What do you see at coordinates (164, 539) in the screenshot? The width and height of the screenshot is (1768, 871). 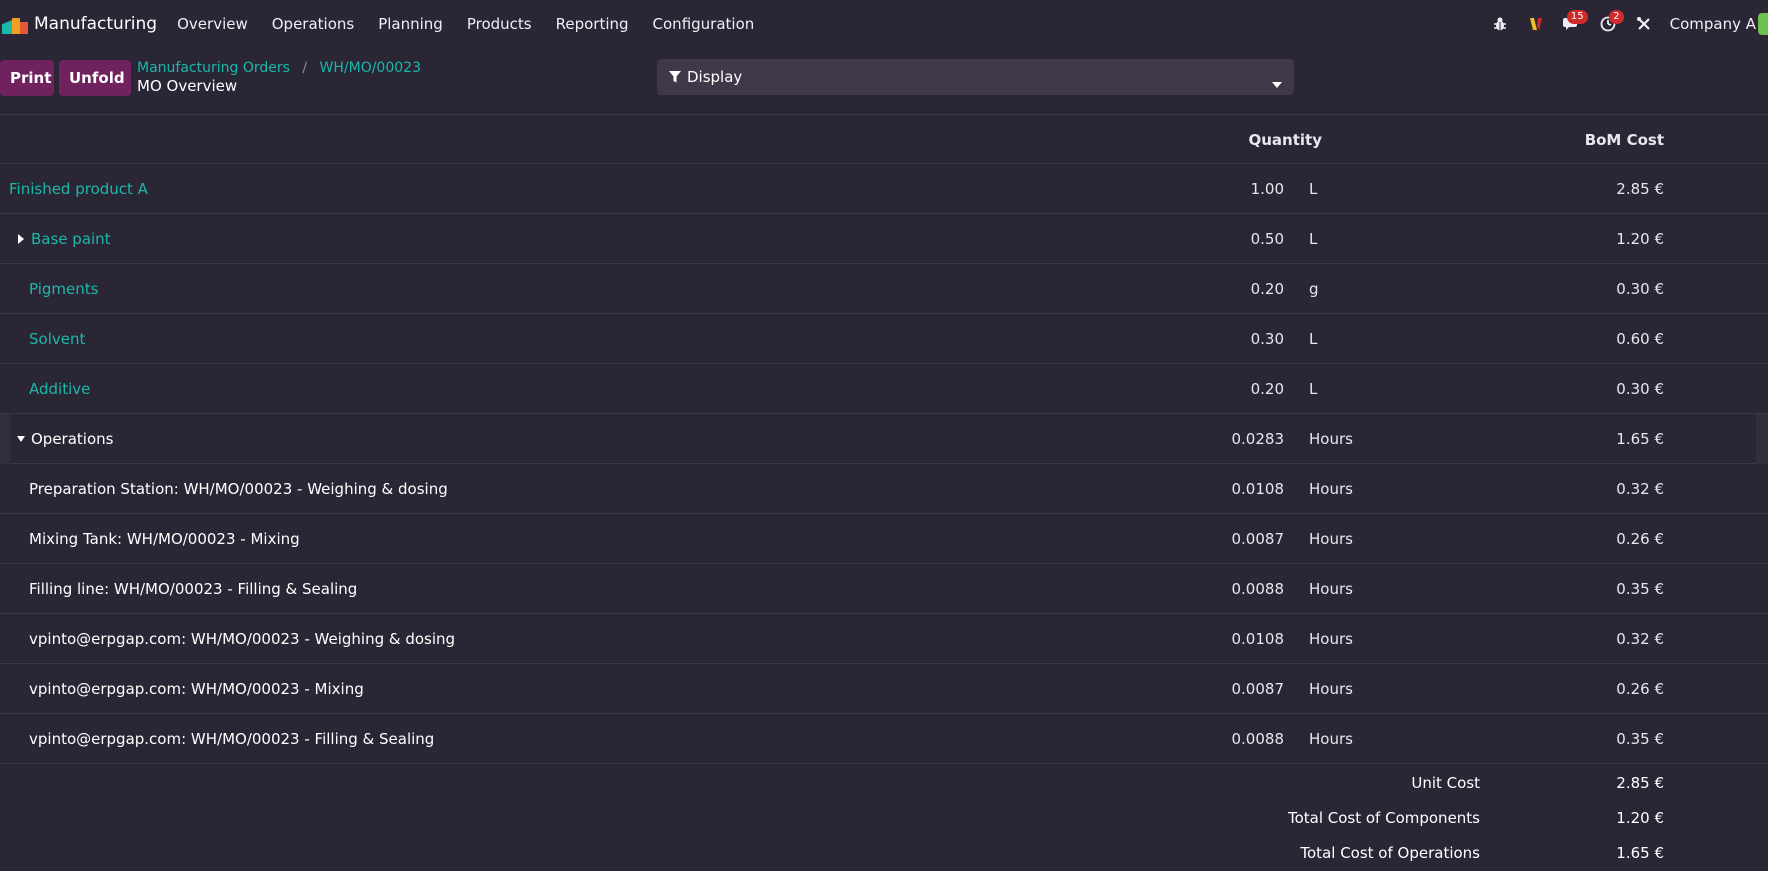 I see `operation-name: Mixing Tank: WH/MO/00023 - Mixing` at bounding box center [164, 539].